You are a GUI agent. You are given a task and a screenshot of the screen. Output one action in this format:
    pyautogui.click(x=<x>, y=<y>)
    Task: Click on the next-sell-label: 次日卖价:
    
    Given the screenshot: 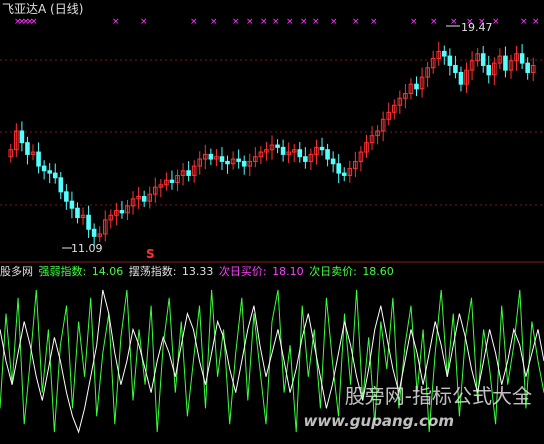 What is the action you would take?
    pyautogui.click(x=335, y=271)
    